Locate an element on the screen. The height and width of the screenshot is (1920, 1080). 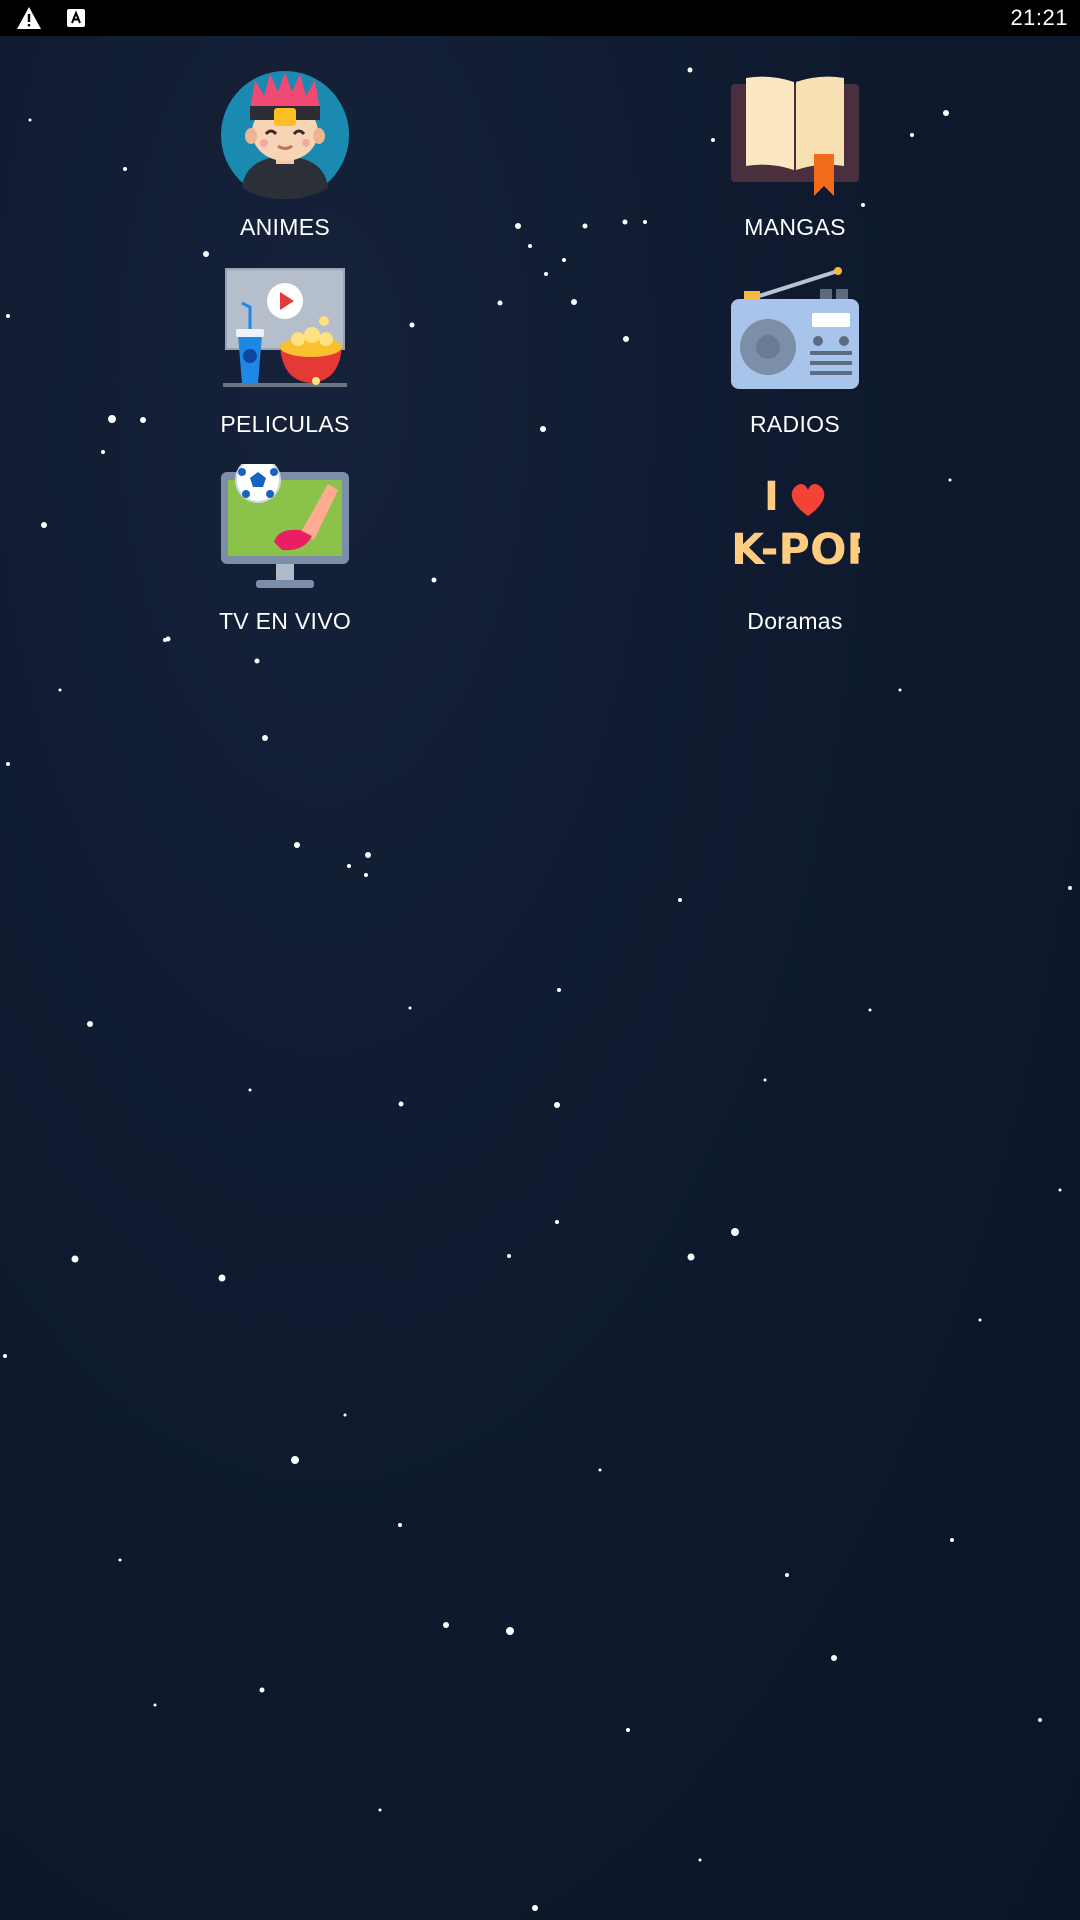
status-bar: 21:21 is located at coordinates (540, 18).